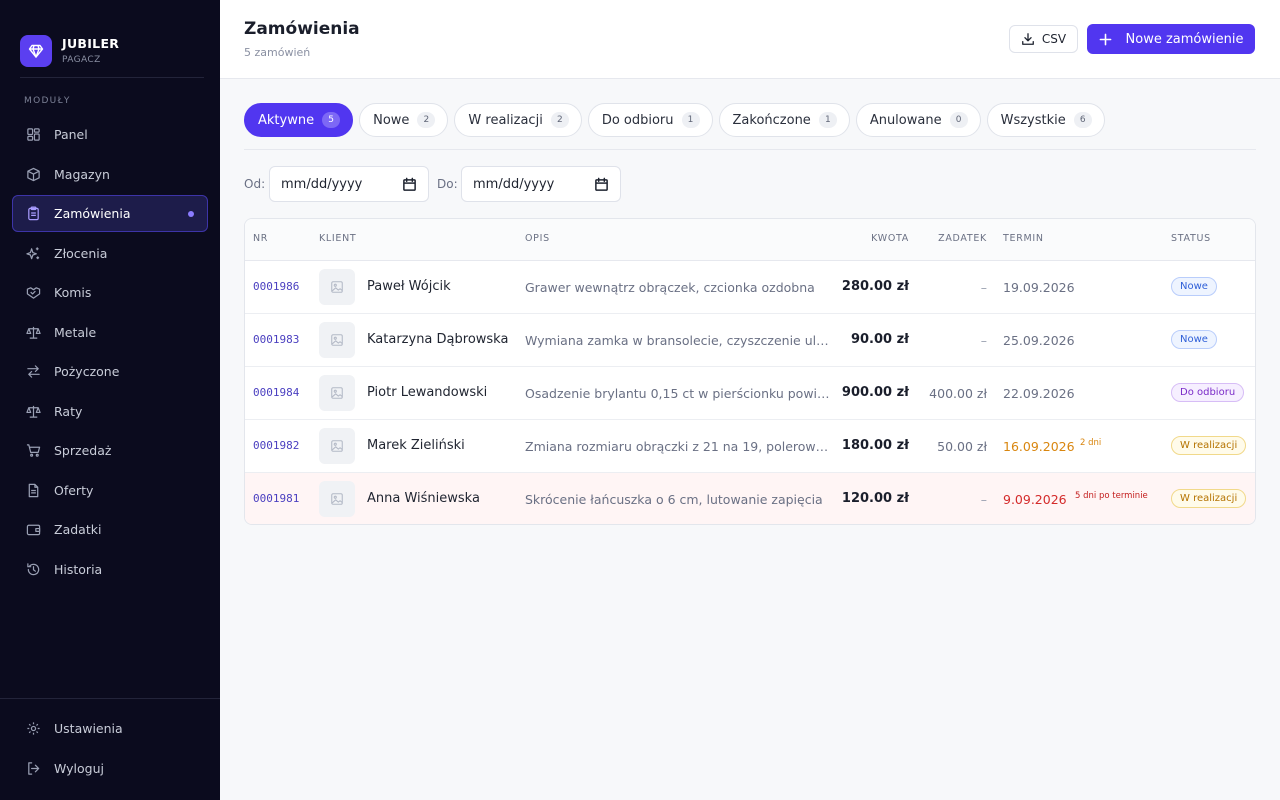  I want to click on sidebar-item-wyloguj: Wyloguj, so click(110, 768).